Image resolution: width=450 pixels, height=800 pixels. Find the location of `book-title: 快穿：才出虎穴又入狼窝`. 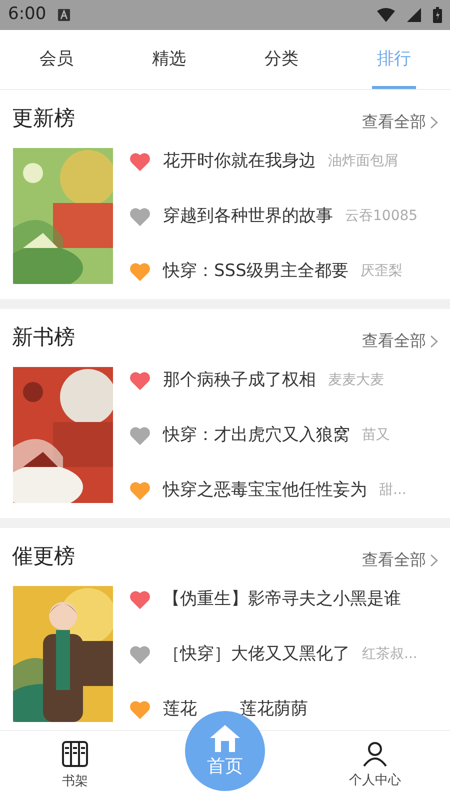

book-title: 快穿：才出虎穴又入狼窝 is located at coordinates (256, 435).